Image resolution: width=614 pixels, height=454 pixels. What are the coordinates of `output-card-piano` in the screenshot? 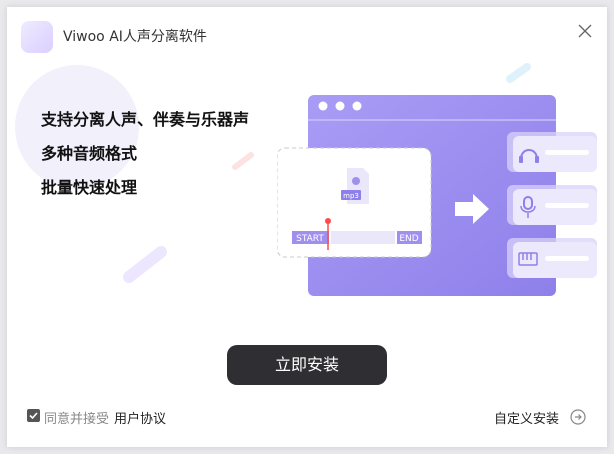 It's located at (552, 258).